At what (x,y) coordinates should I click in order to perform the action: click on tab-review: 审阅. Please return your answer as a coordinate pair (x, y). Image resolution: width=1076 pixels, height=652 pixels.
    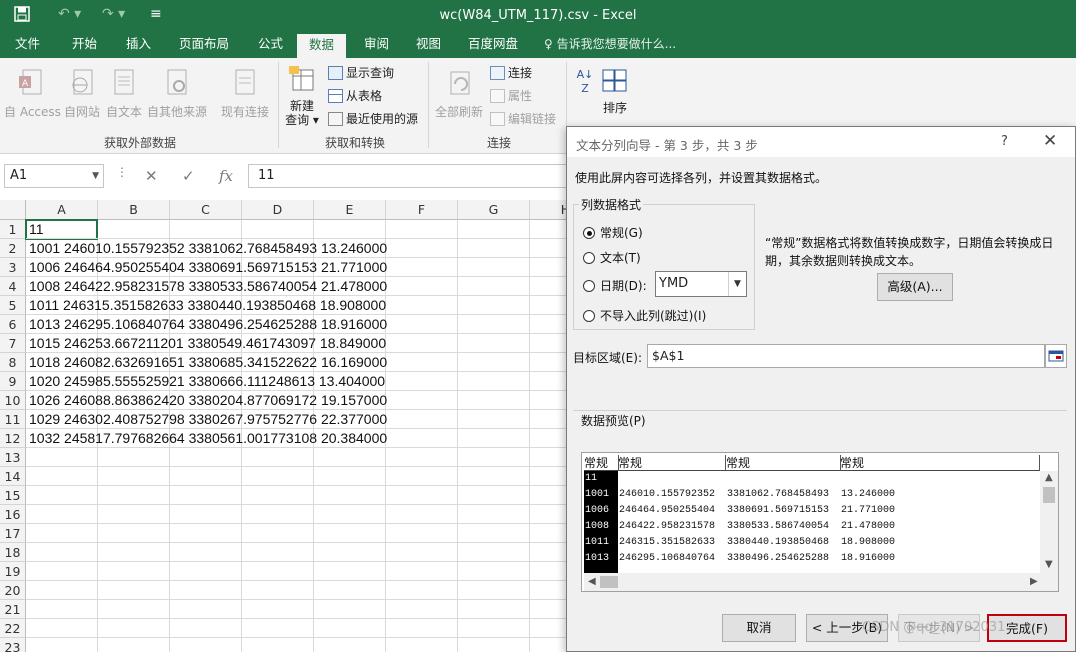
    Looking at the image, I should click on (376, 45).